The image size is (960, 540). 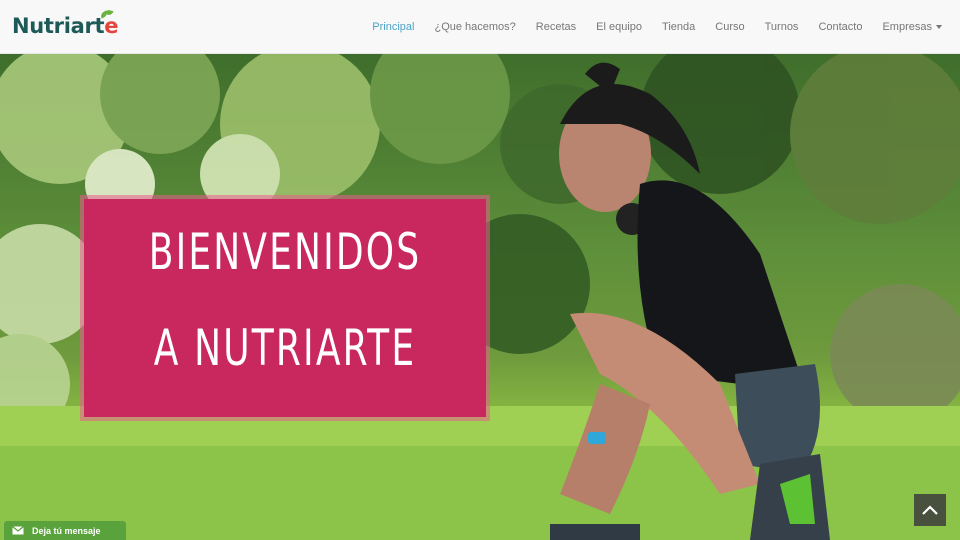 What do you see at coordinates (678, 27) in the screenshot?
I see `nav-tienda: Tienda` at bounding box center [678, 27].